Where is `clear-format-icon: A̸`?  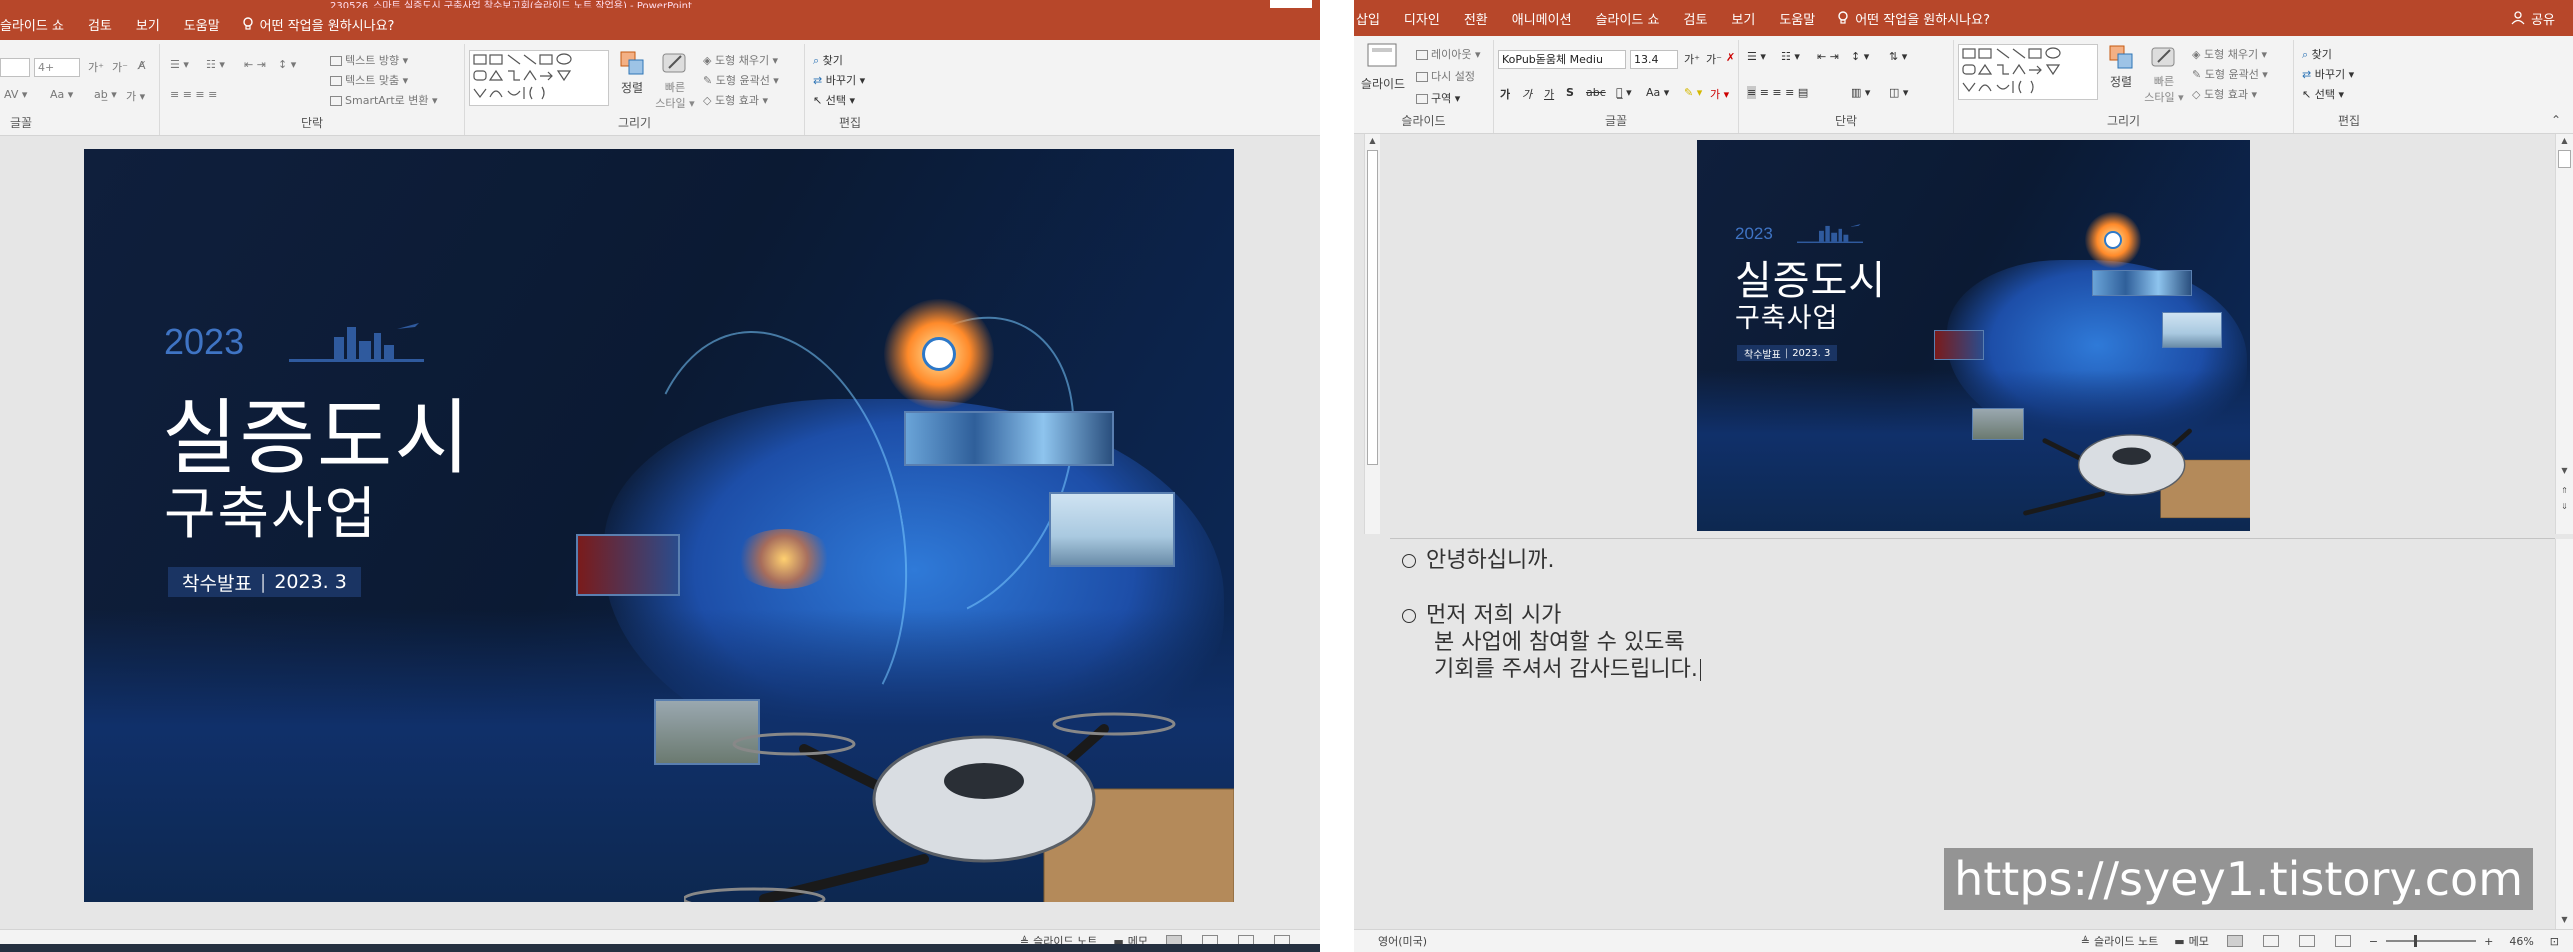 clear-format-icon: A̸ is located at coordinates (142, 65).